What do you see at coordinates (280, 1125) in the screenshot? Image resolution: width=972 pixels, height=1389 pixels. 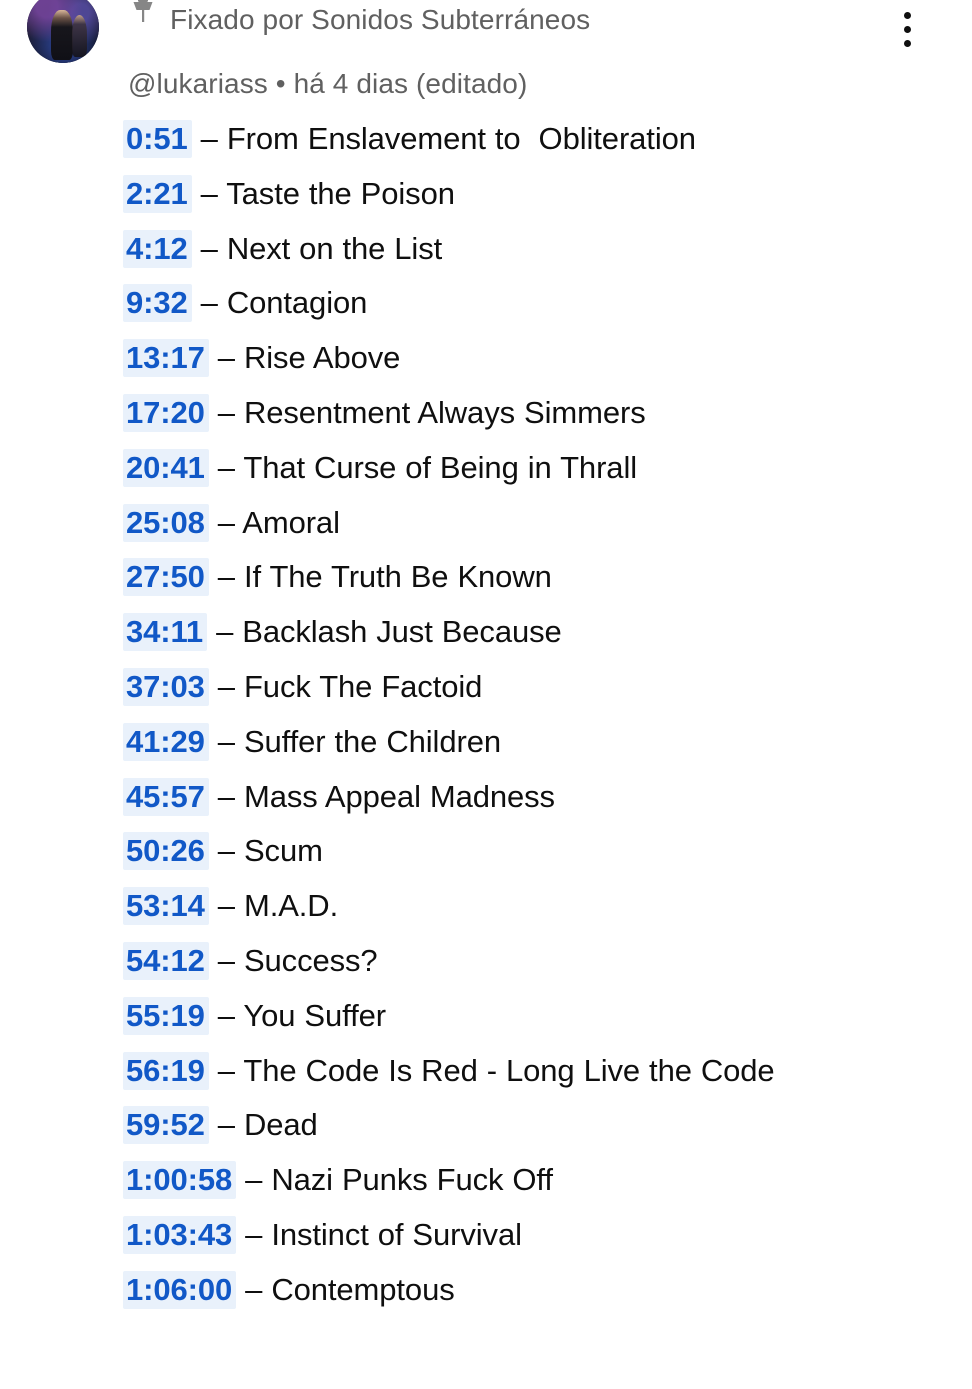 I see `track-title: Dead` at bounding box center [280, 1125].